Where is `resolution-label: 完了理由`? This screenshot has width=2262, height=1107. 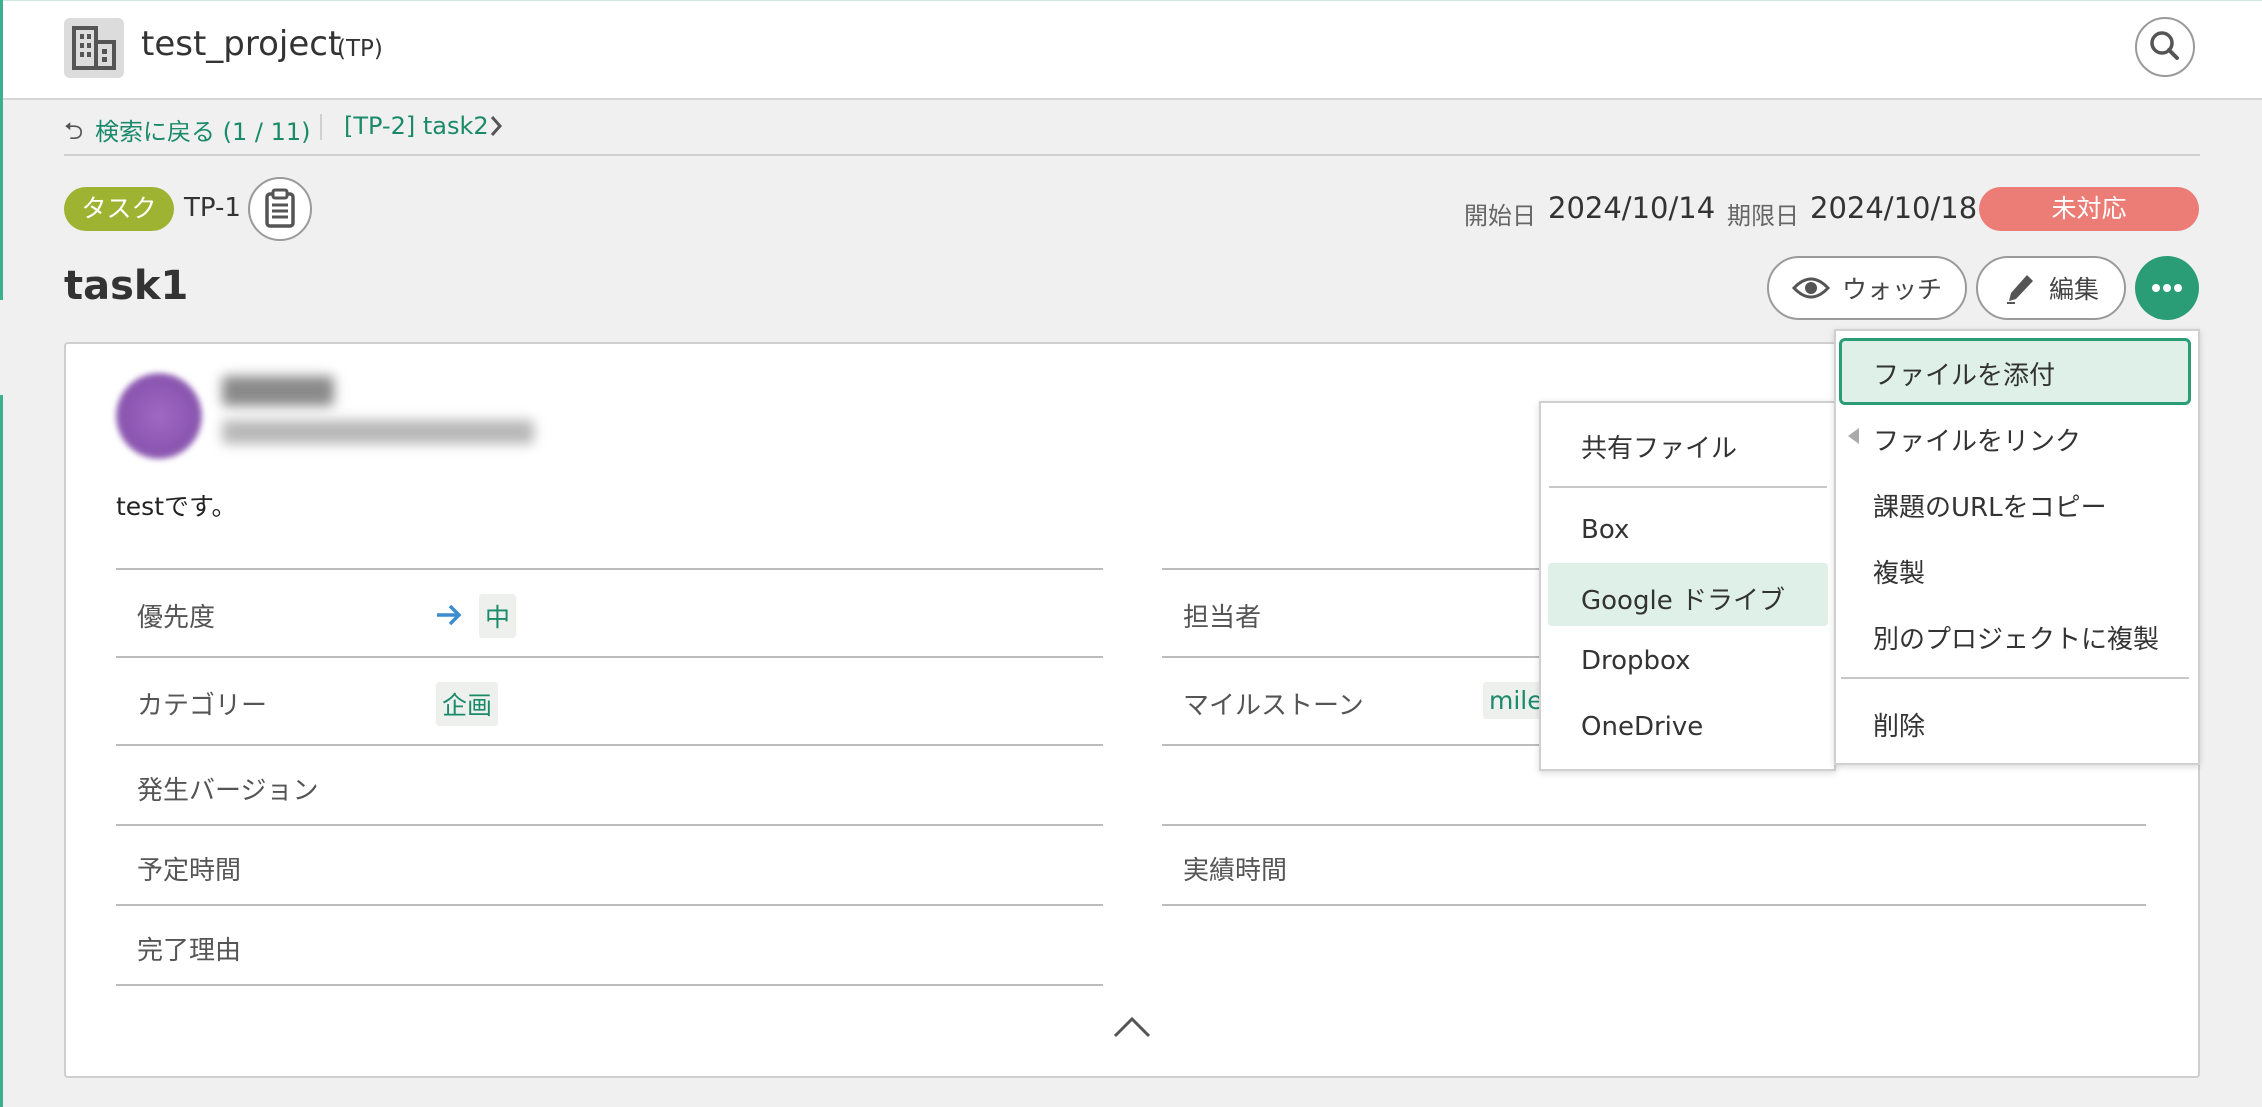
resolution-label: 完了理由 is located at coordinates (189, 951).